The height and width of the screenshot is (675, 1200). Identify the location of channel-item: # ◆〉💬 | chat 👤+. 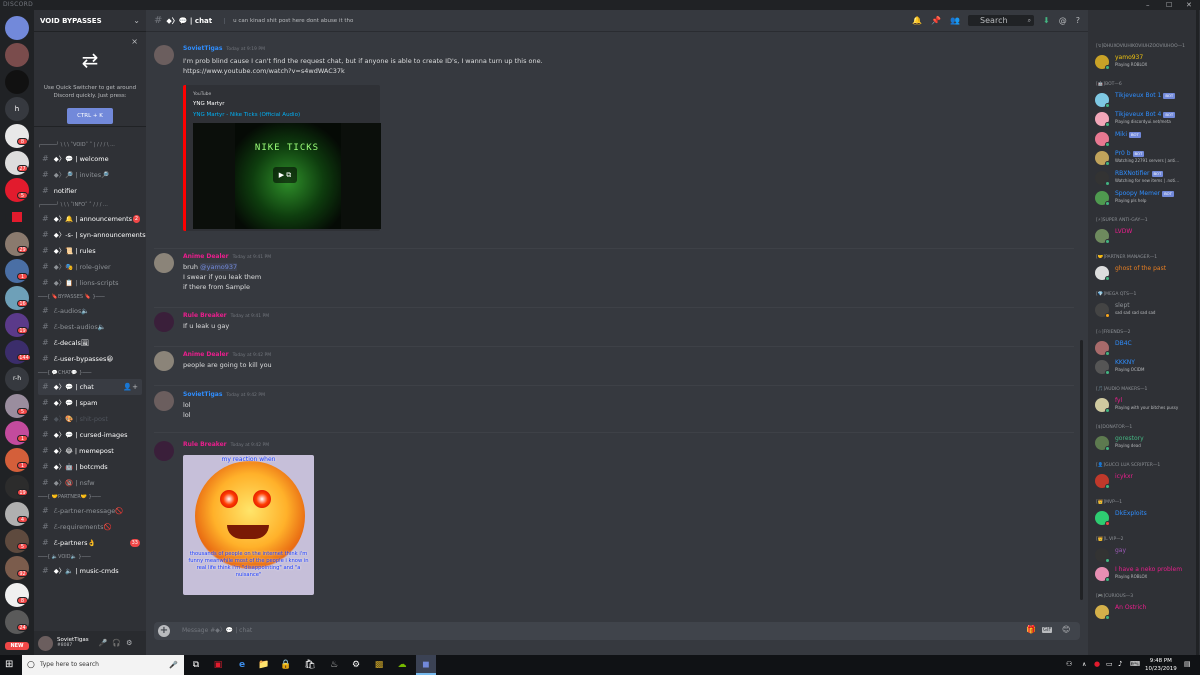
(90, 387).